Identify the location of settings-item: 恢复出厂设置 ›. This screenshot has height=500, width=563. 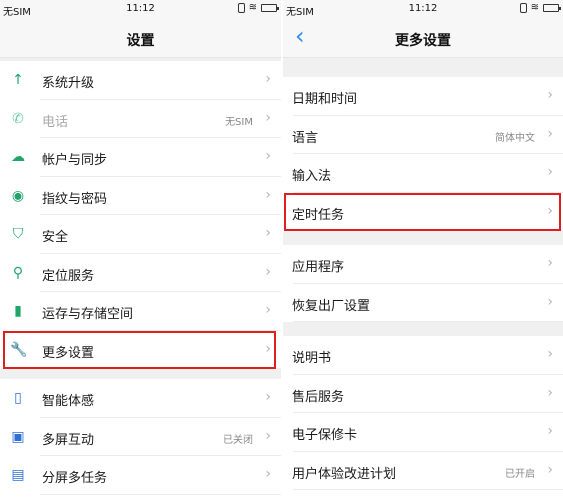
(423, 302).